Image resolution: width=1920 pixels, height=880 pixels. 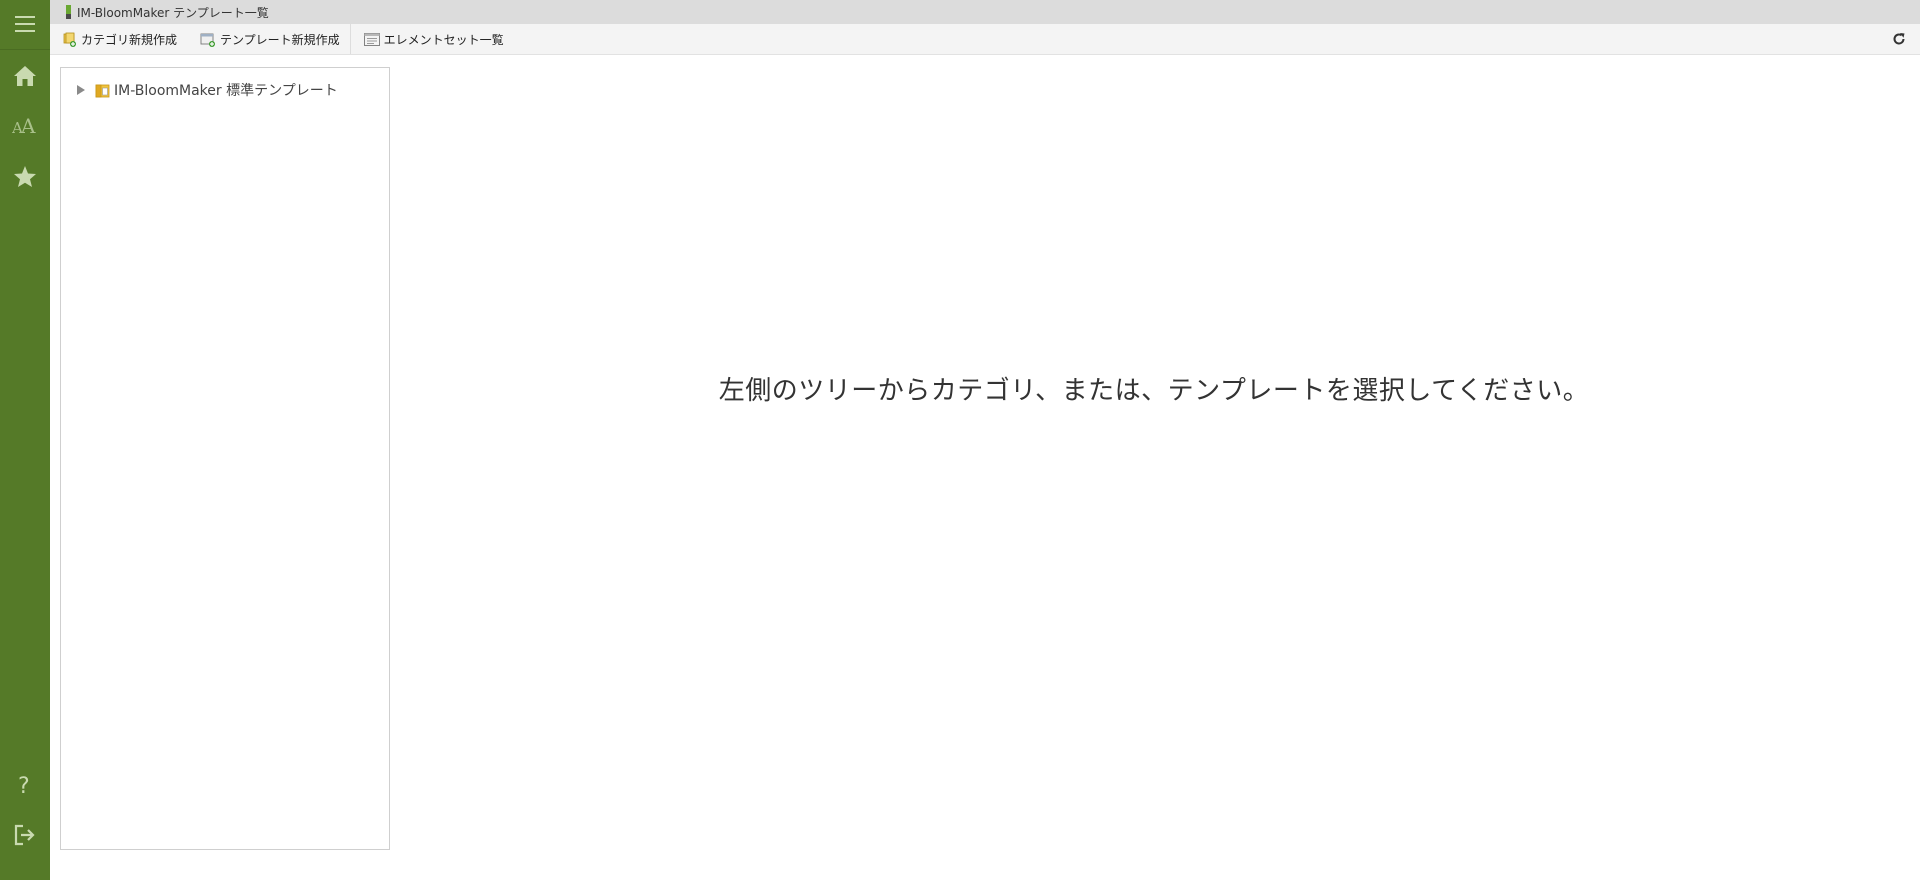 What do you see at coordinates (25, 440) in the screenshot?
I see `side-navigation: A A ?` at bounding box center [25, 440].